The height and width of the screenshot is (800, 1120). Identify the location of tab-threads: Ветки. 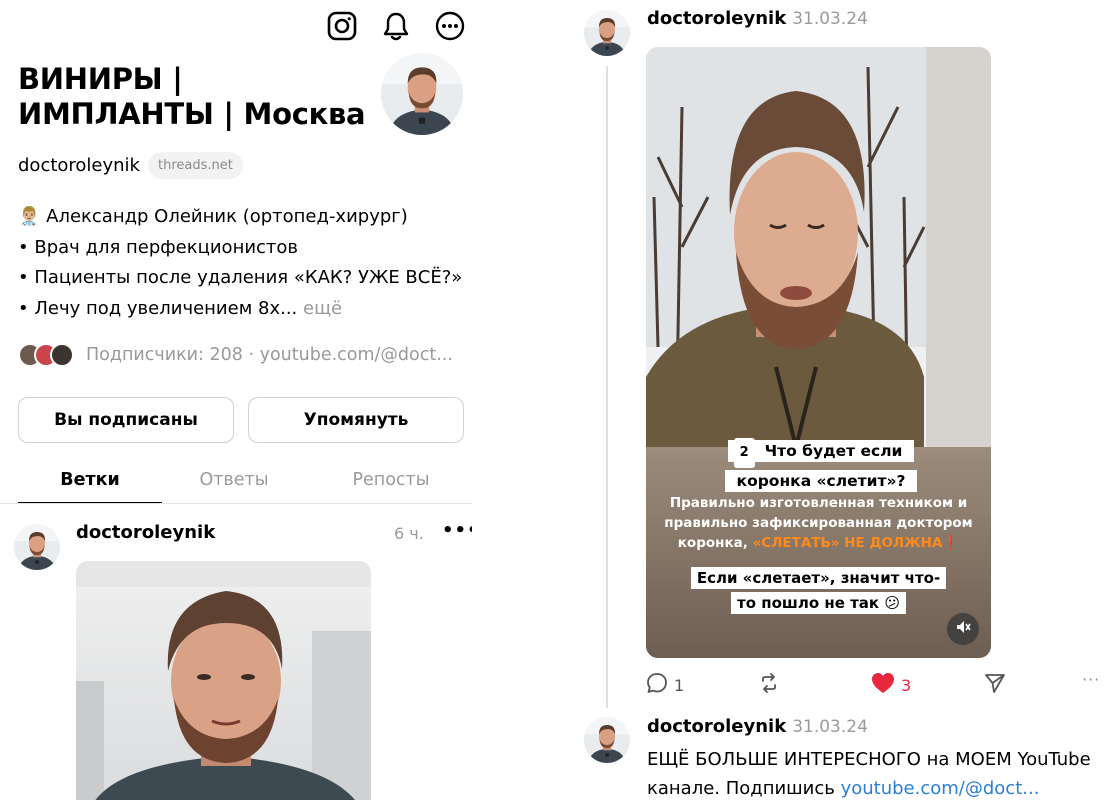
(90, 483).